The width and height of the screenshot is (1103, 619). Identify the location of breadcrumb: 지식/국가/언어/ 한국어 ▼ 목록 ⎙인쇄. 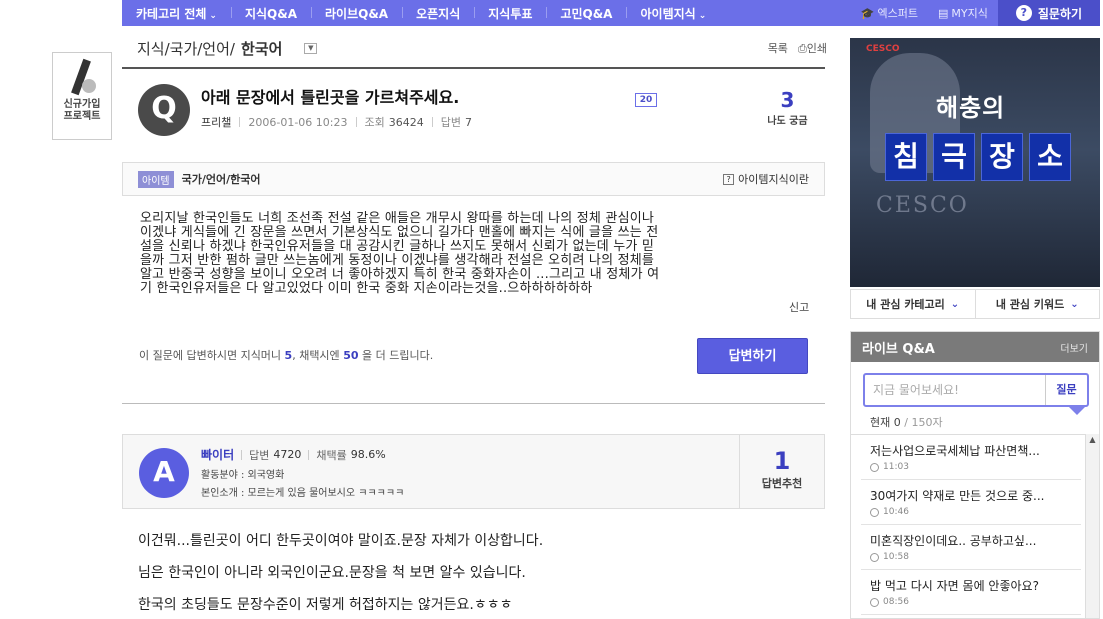
(482, 48).